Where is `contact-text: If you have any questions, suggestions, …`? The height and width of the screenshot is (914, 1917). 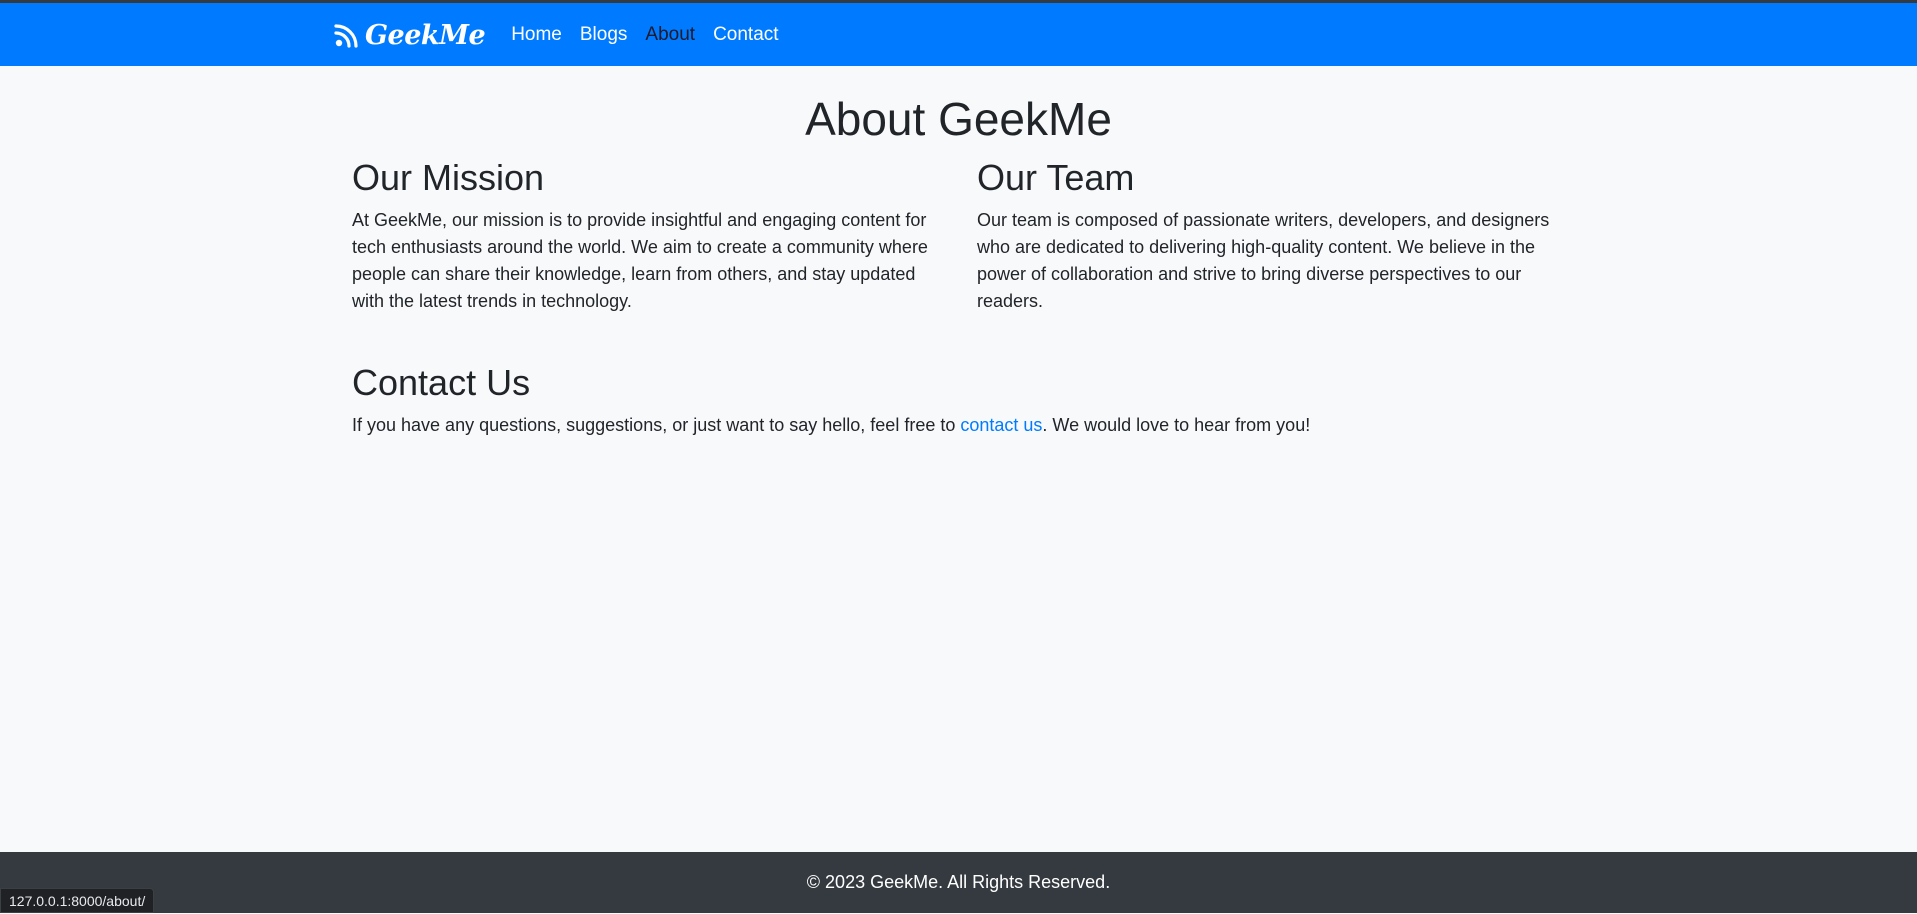
contact-text: If you have any questions, suggestions, … is located at coordinates (958, 425).